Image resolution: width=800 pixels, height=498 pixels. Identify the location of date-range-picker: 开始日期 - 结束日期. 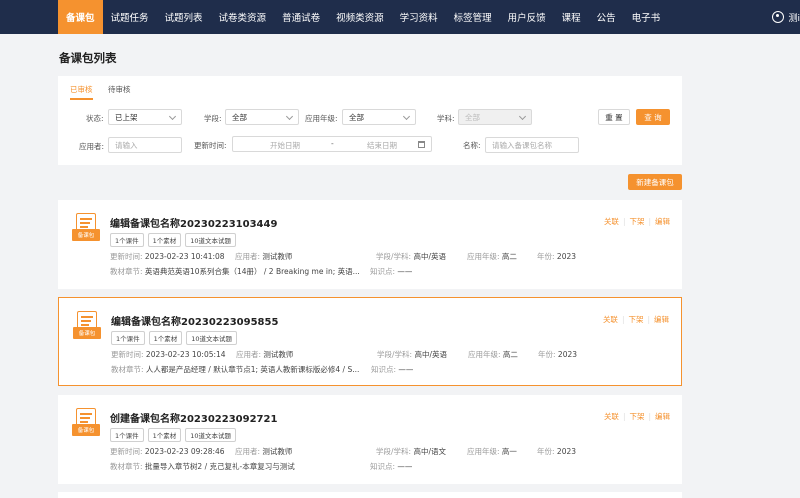
(332, 144).